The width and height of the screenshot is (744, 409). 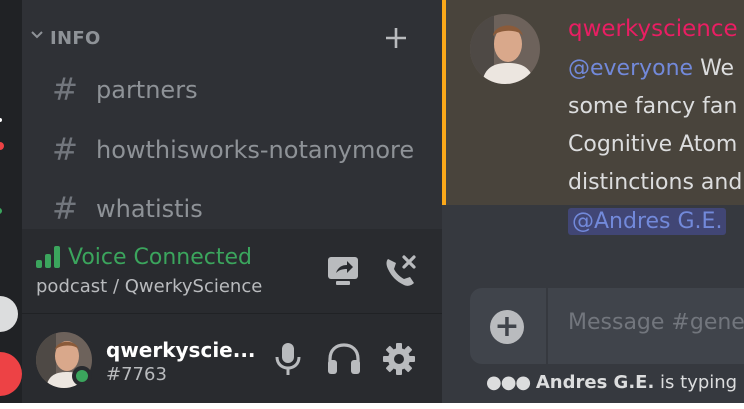 What do you see at coordinates (1, 120) in the screenshot?
I see `unread-indicator` at bounding box center [1, 120].